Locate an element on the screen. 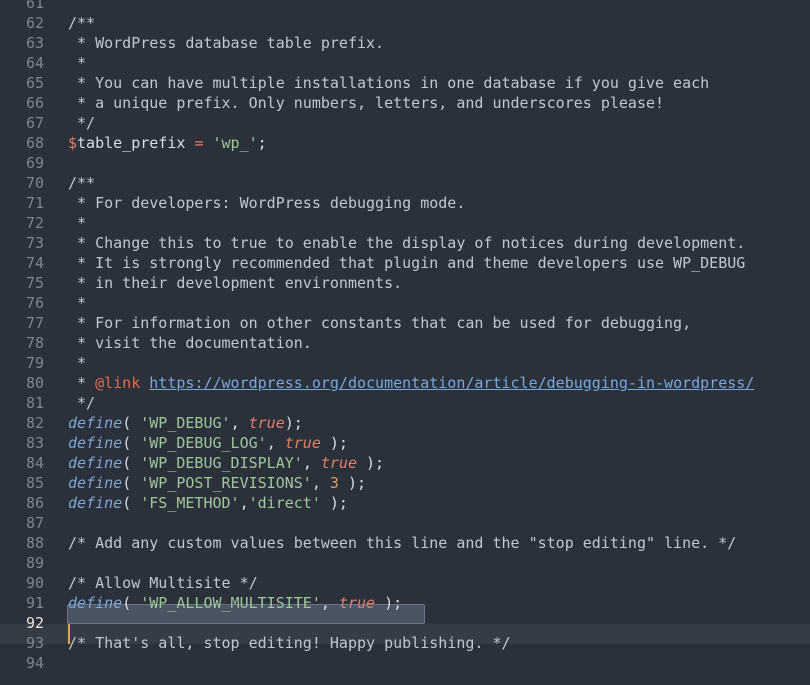  code-token: * is located at coordinates (77, 63).